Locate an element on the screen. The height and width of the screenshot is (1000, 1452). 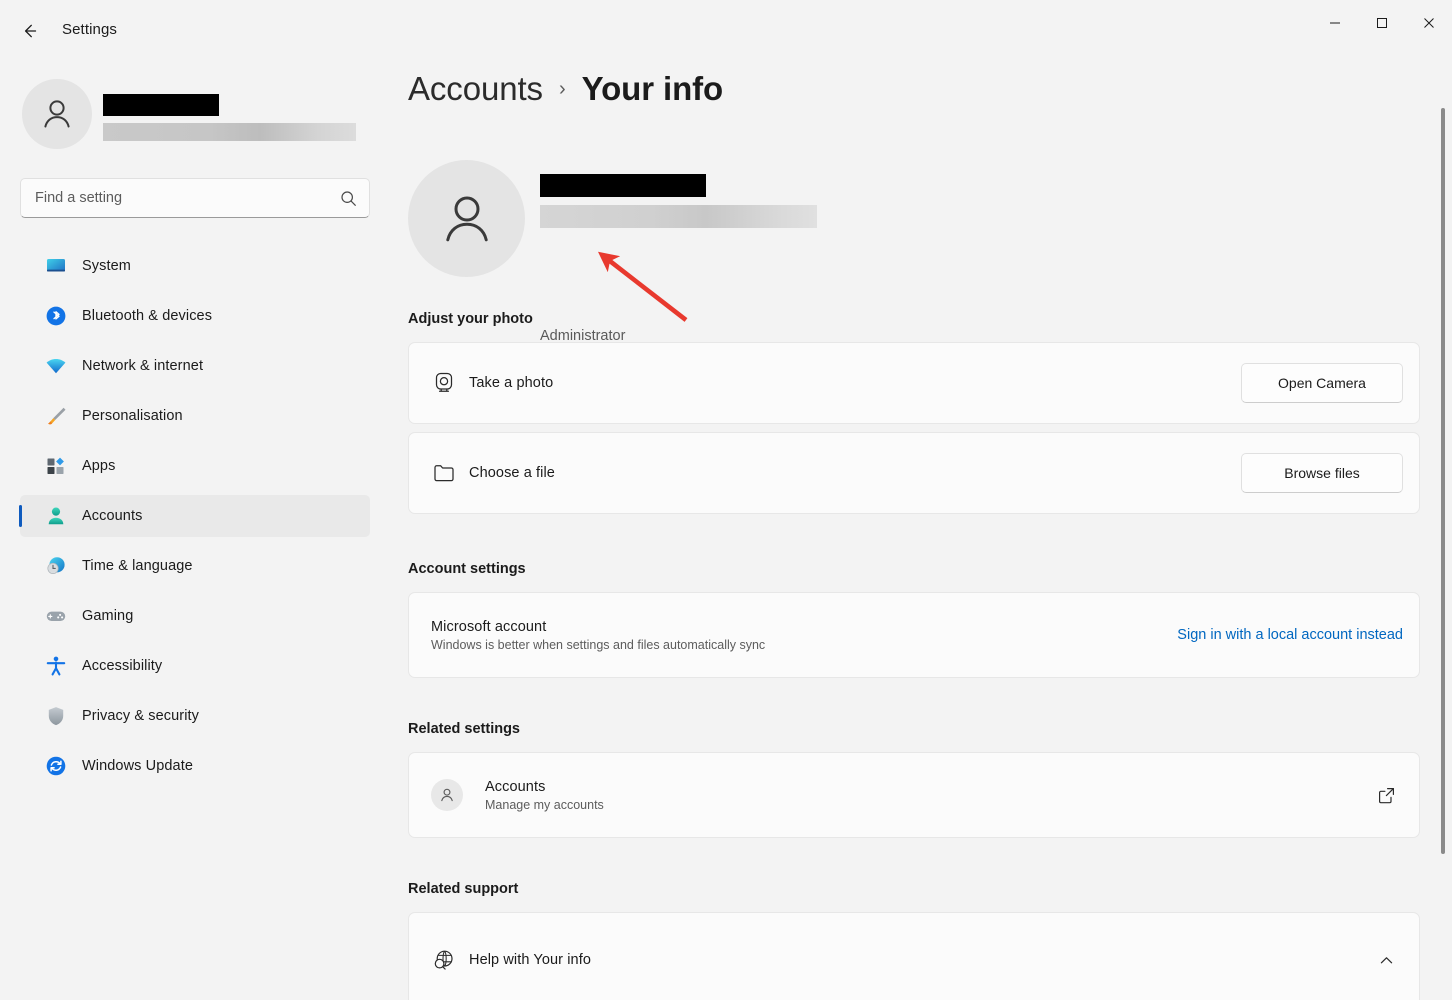
row-title: Take a photo is located at coordinates (511, 383).